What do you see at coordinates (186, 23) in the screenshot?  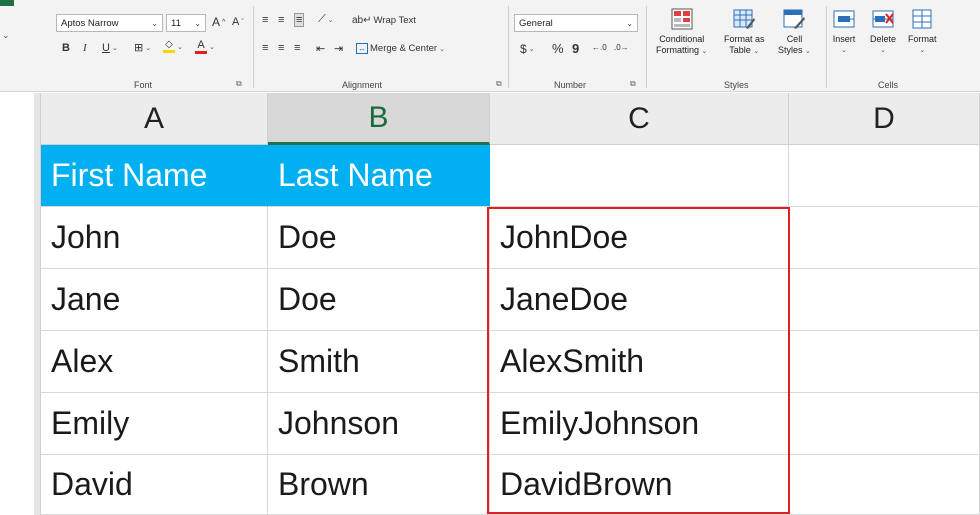 I see `font-size-combo: 11 ⌄` at bounding box center [186, 23].